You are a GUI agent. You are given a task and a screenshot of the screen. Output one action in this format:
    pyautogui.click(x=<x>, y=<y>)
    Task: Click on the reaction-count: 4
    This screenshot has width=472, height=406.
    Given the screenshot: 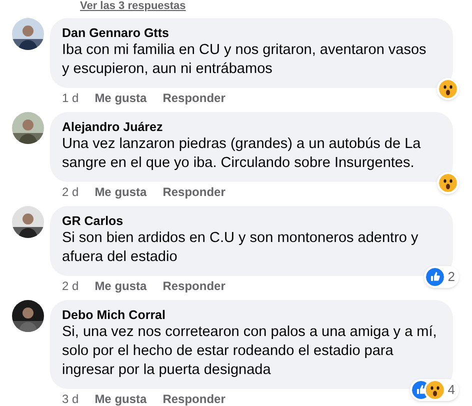 What is the action you would take?
    pyautogui.click(x=451, y=390)
    